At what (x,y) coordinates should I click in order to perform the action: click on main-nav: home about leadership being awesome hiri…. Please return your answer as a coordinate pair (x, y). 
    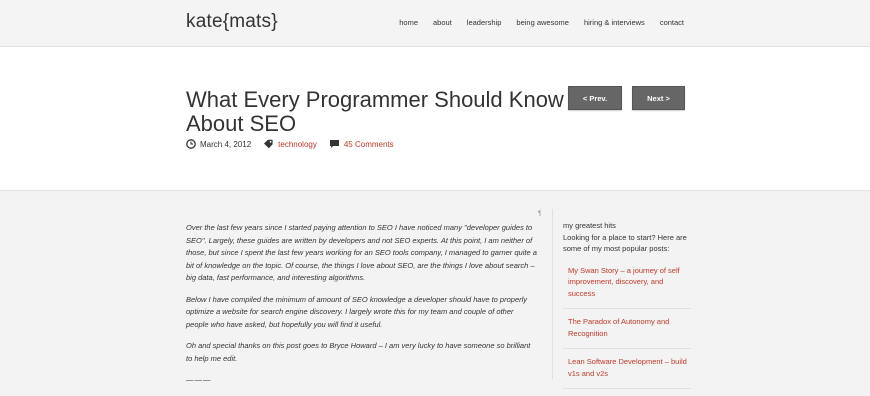
    Looking at the image, I should click on (541, 22).